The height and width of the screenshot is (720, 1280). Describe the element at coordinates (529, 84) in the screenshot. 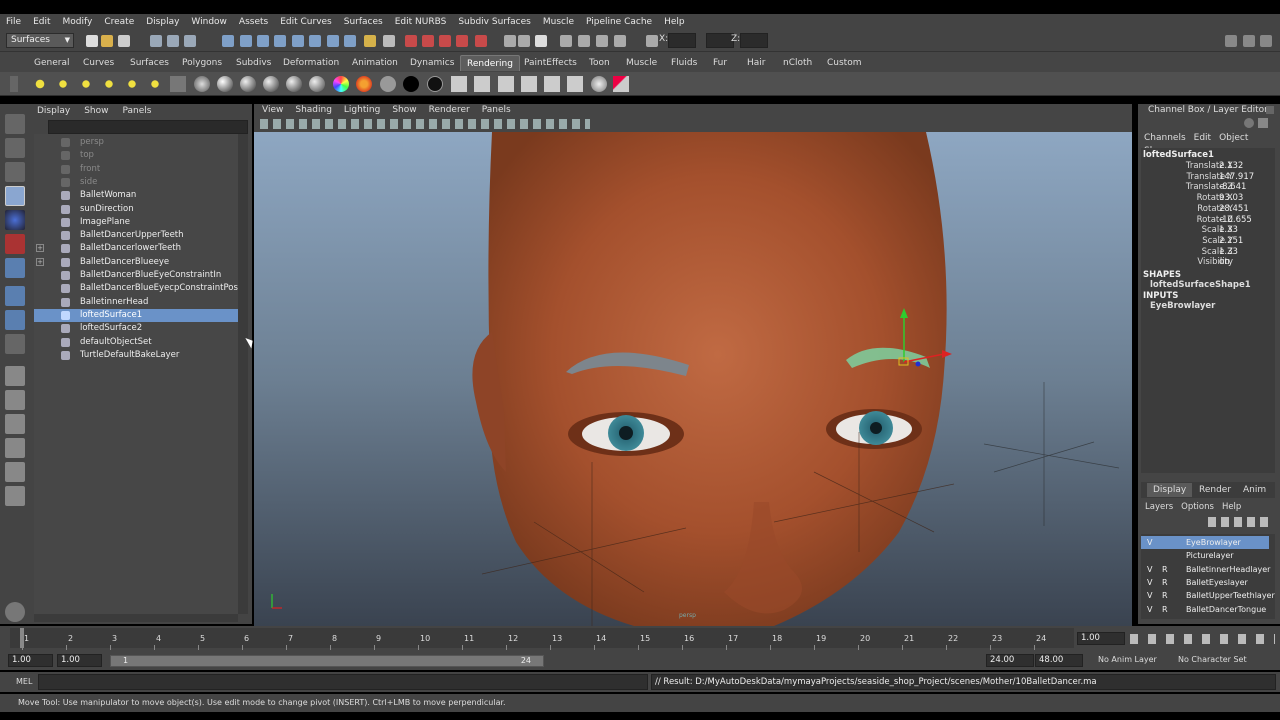

I see `render-view-icon` at that location.